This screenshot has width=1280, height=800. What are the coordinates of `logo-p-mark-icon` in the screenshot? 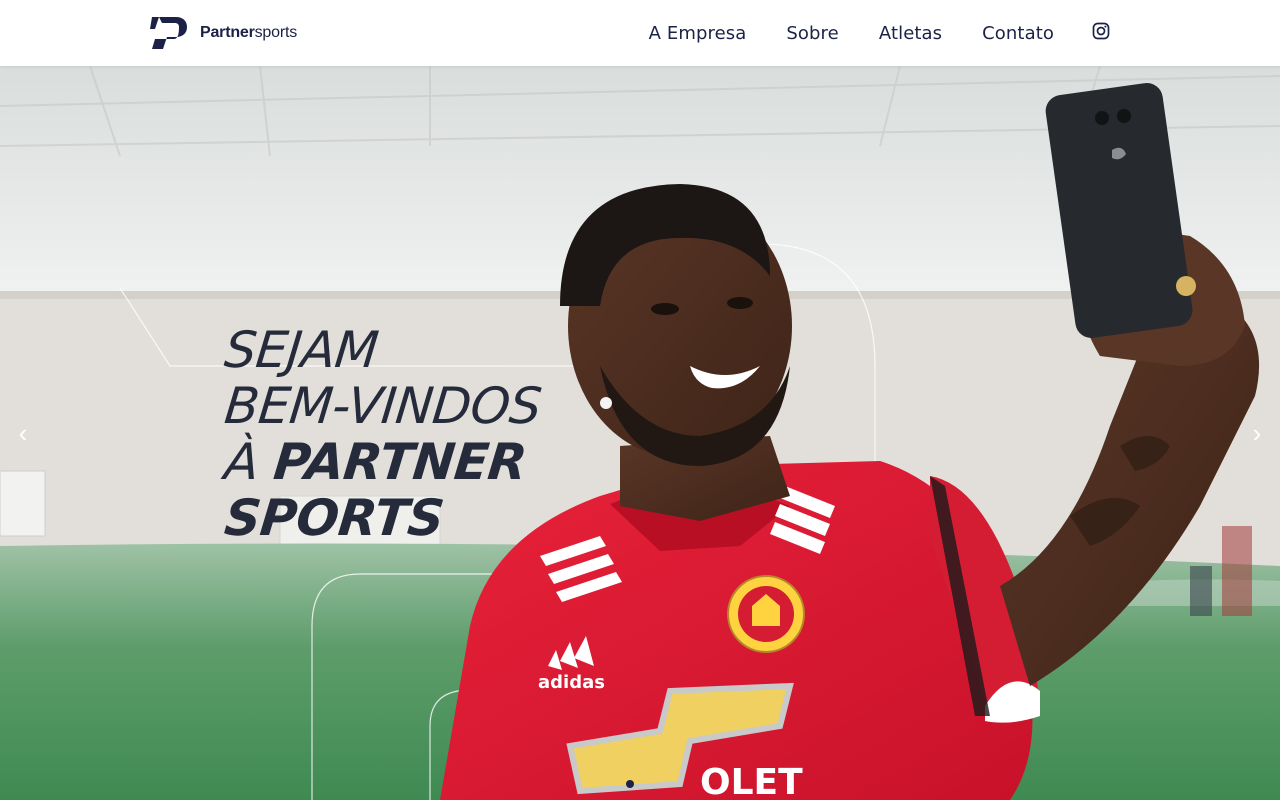 It's located at (168, 33).